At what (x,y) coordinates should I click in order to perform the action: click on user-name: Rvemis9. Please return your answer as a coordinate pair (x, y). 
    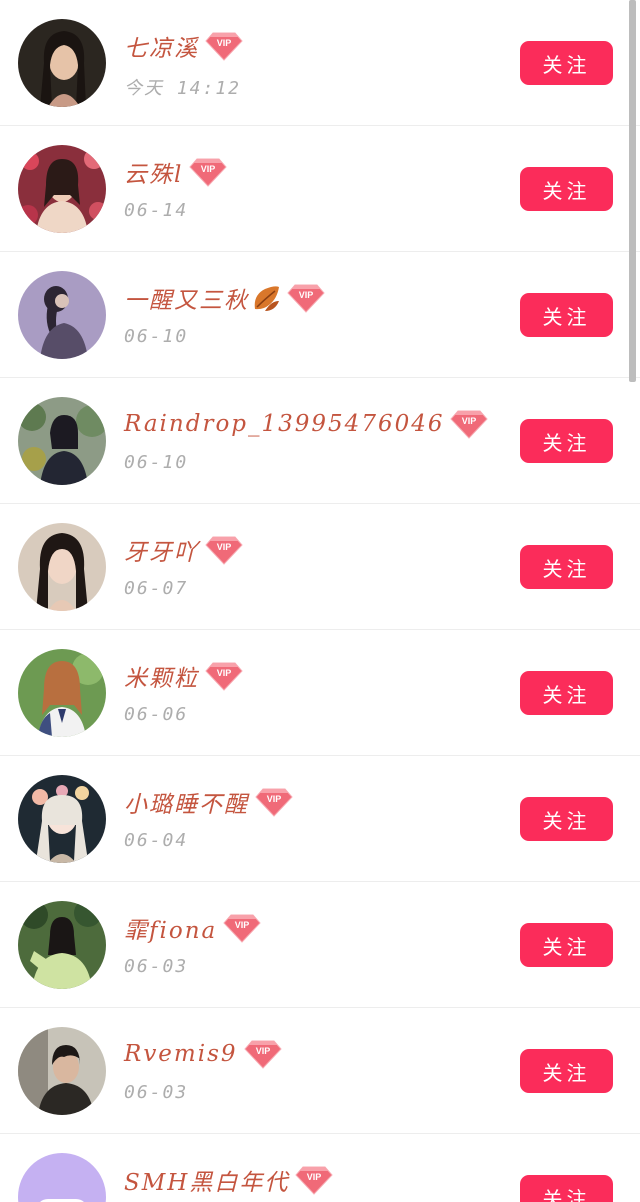
    Looking at the image, I should click on (181, 1054).